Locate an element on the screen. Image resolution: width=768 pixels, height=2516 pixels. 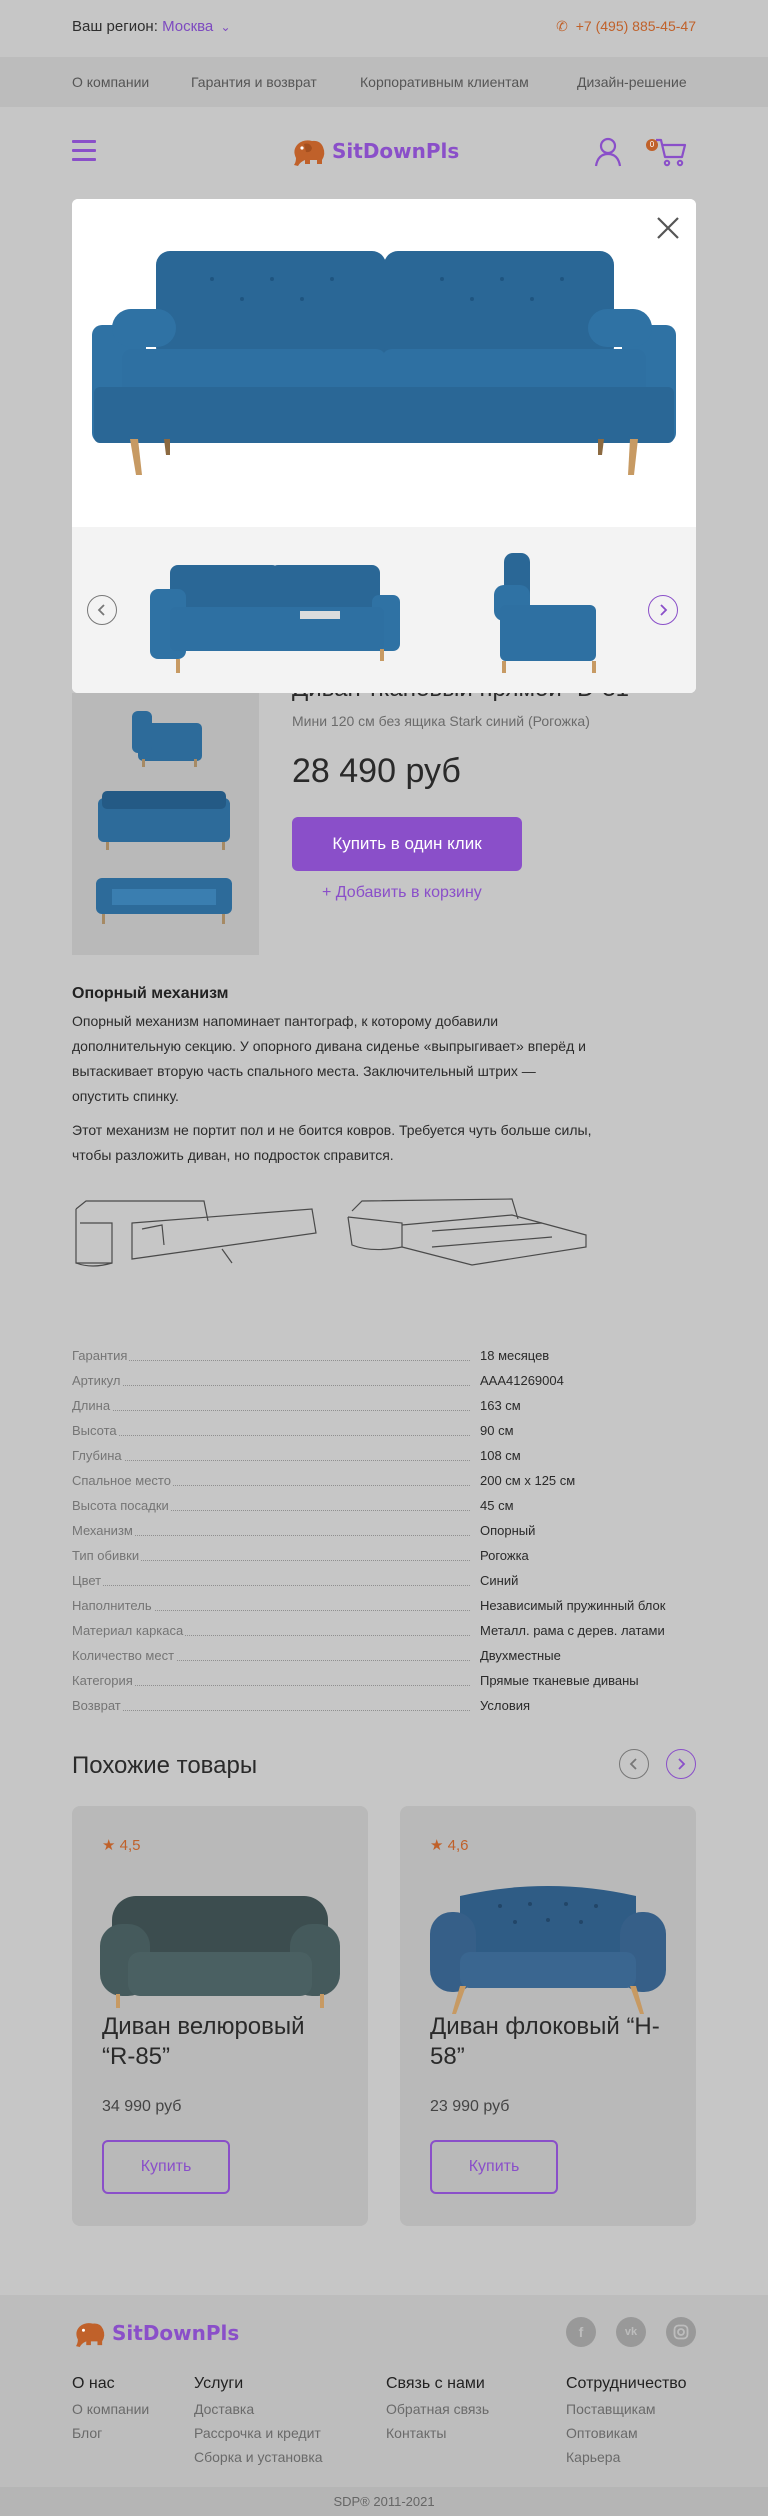
vk-icon: vk is located at coordinates (631, 2332).